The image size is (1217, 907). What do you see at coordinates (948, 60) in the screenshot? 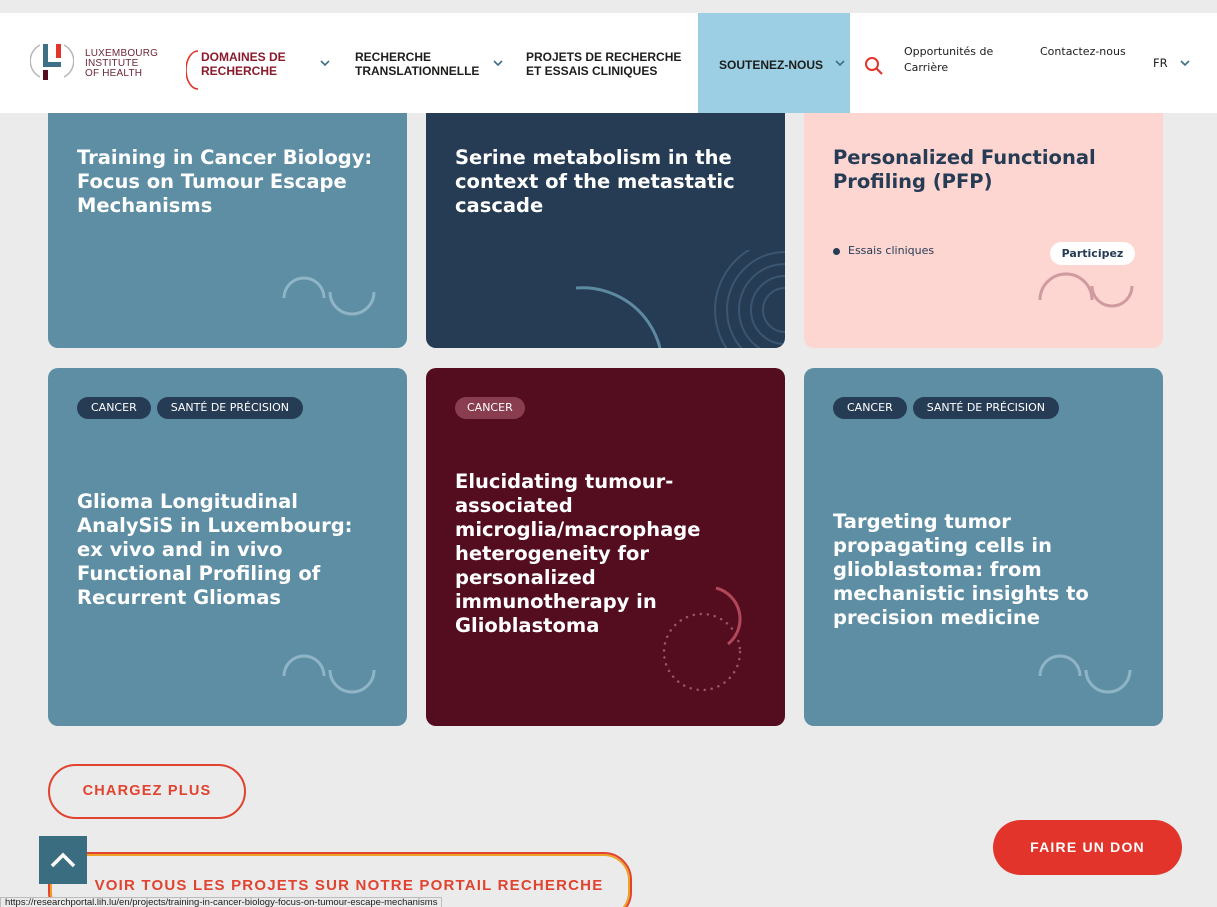
I see `careers-link: Opportunités de Carrière` at bounding box center [948, 60].